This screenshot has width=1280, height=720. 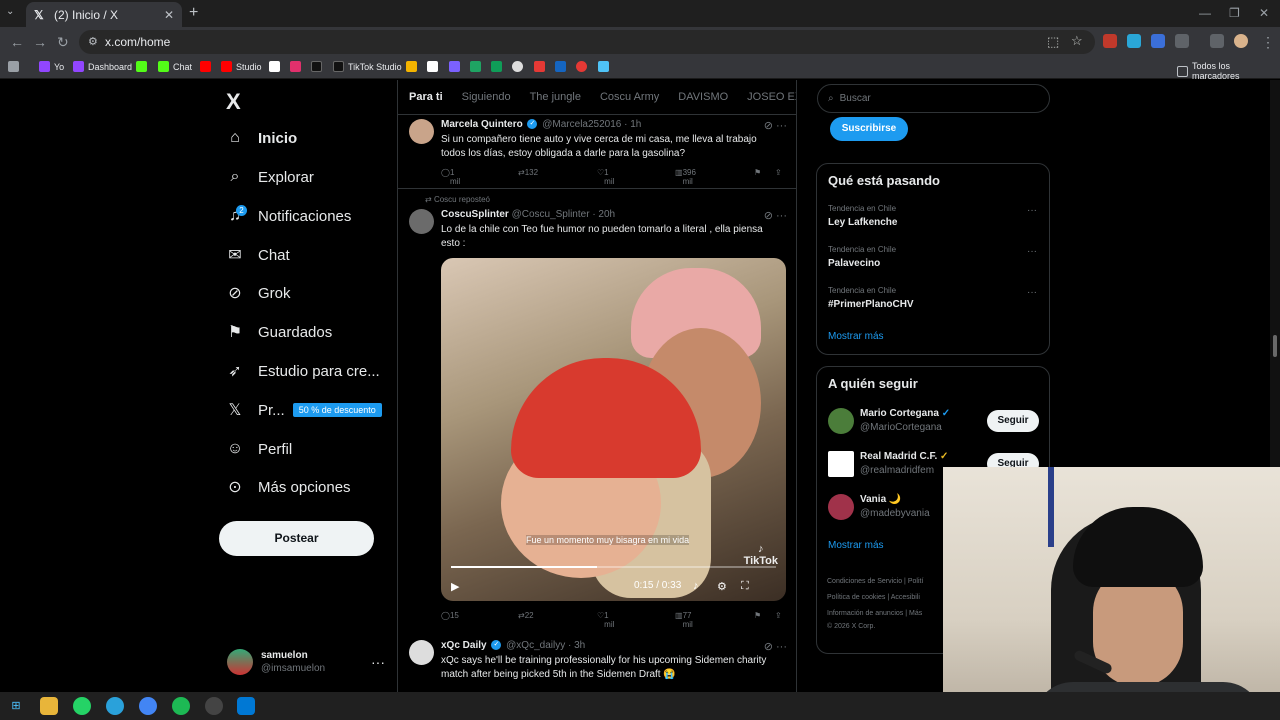 What do you see at coordinates (241, 66) in the screenshot?
I see `bookmark-studio: Studio` at bounding box center [241, 66].